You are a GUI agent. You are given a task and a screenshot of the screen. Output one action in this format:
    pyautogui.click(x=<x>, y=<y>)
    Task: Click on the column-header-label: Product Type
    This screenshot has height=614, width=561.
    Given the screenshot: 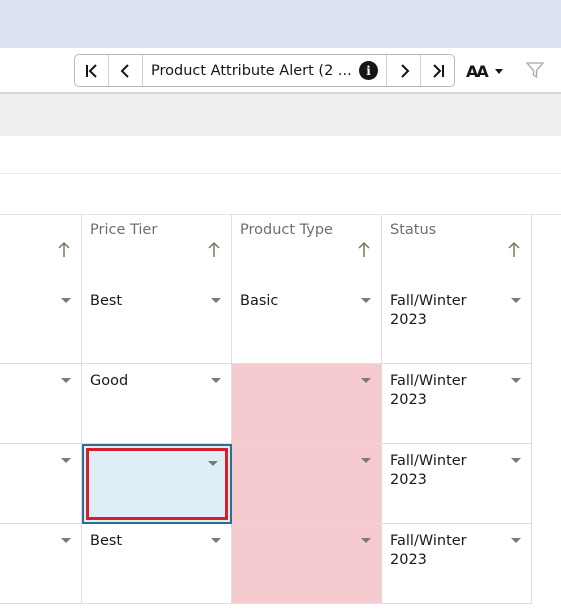 What is the action you would take?
    pyautogui.click(x=286, y=230)
    